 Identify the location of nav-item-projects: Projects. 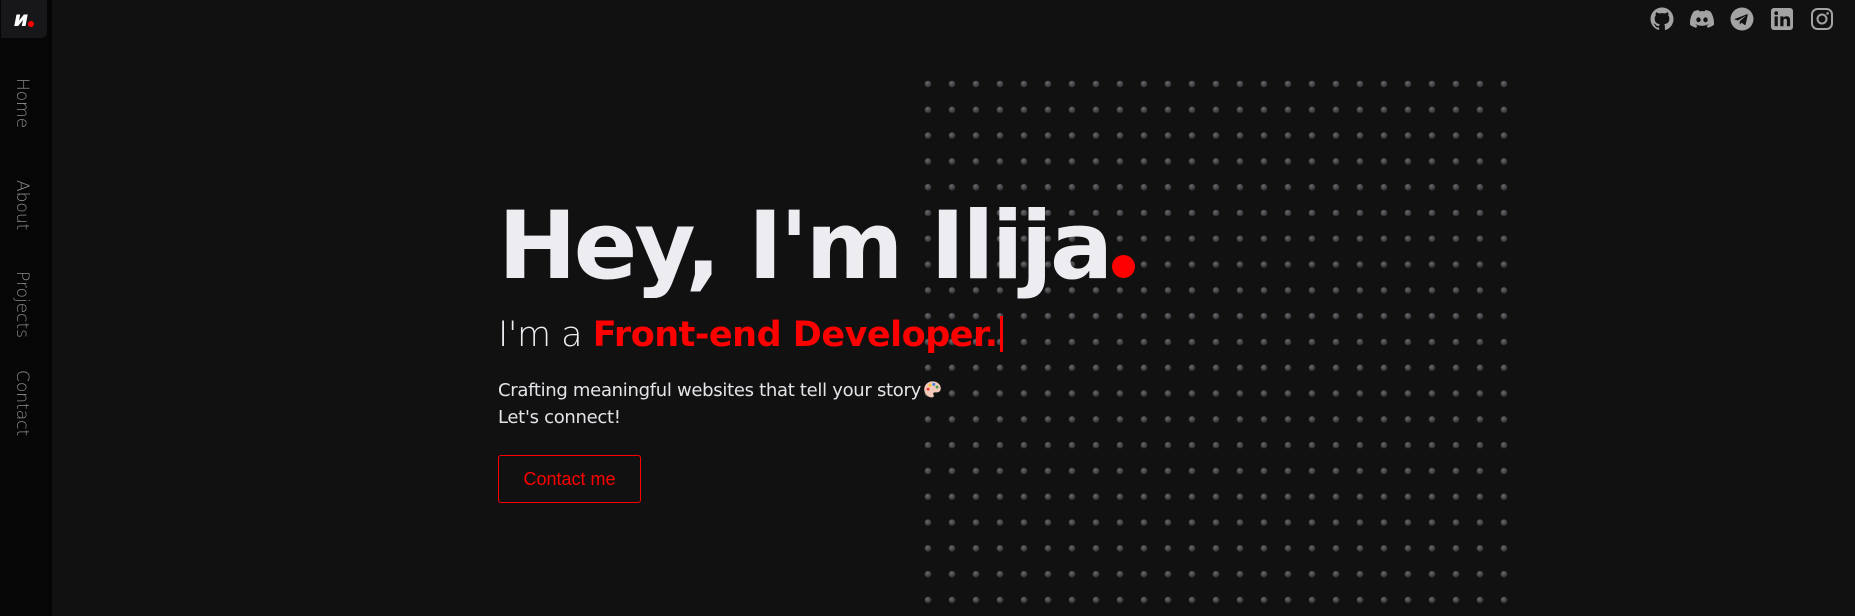
(22, 304).